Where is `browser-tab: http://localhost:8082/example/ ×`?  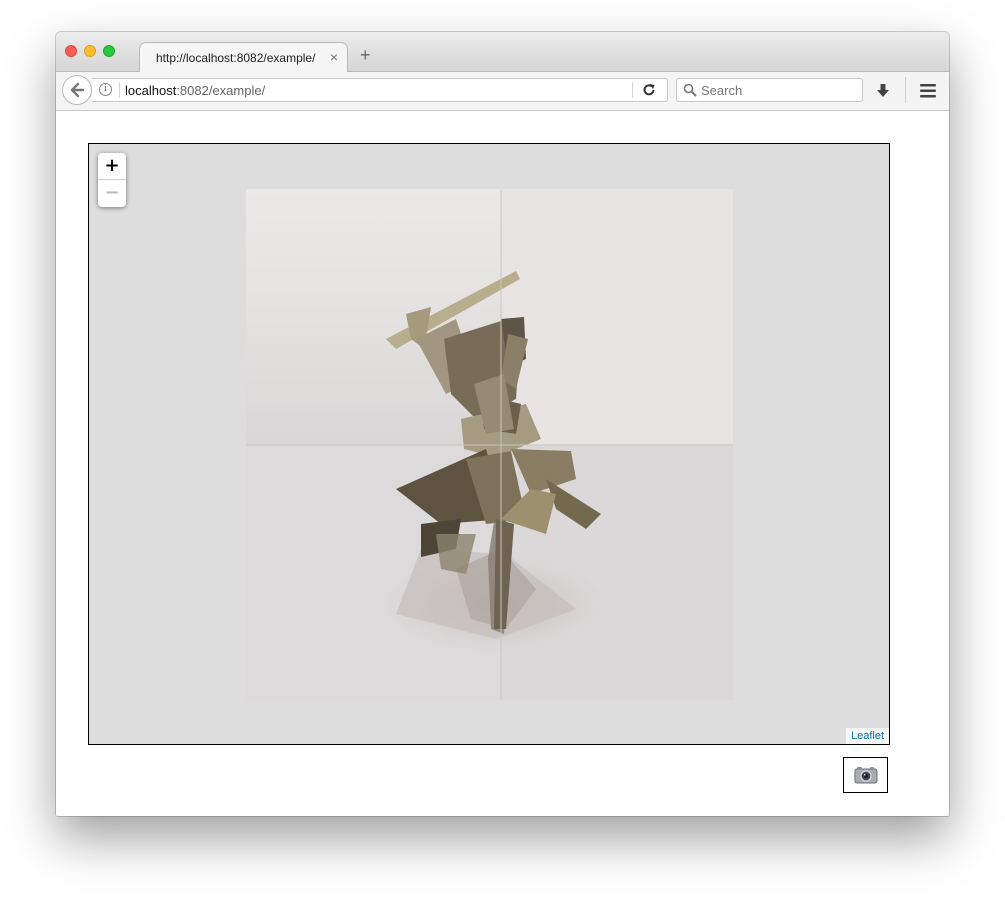 browser-tab: http://localhost:8082/example/ × is located at coordinates (243, 57).